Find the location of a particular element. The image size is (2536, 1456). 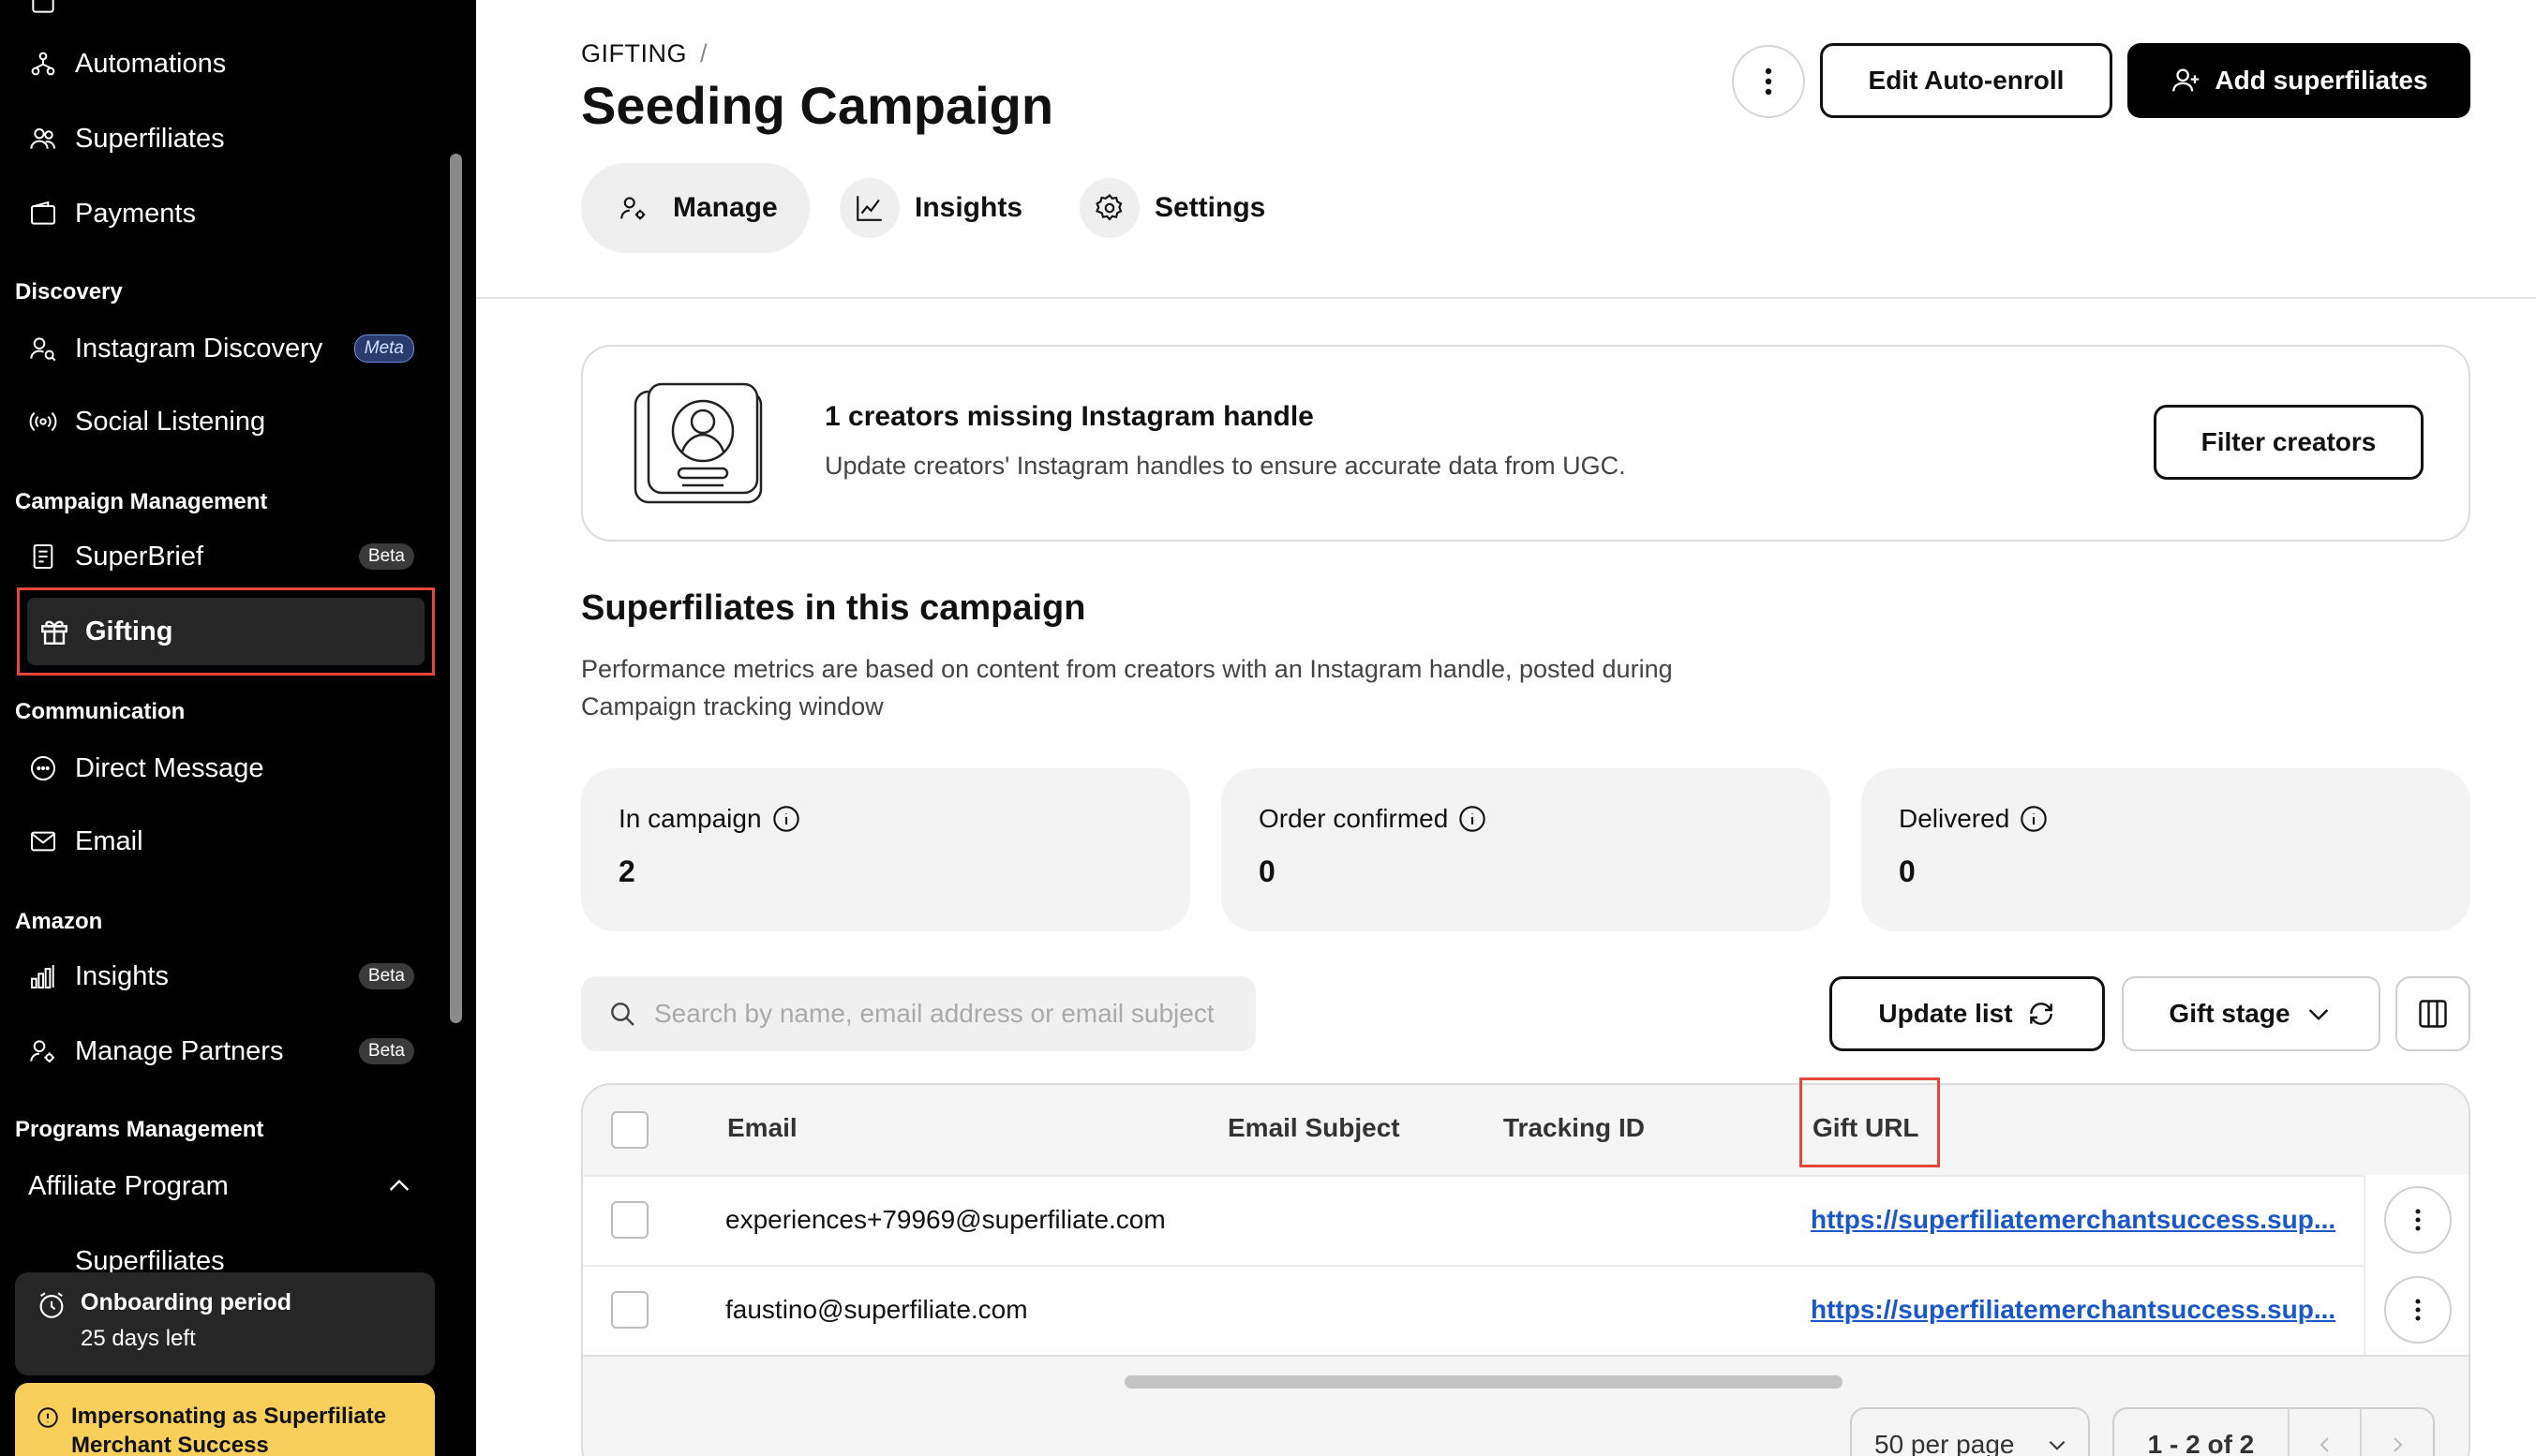

columns-button is located at coordinates (2432, 1013).